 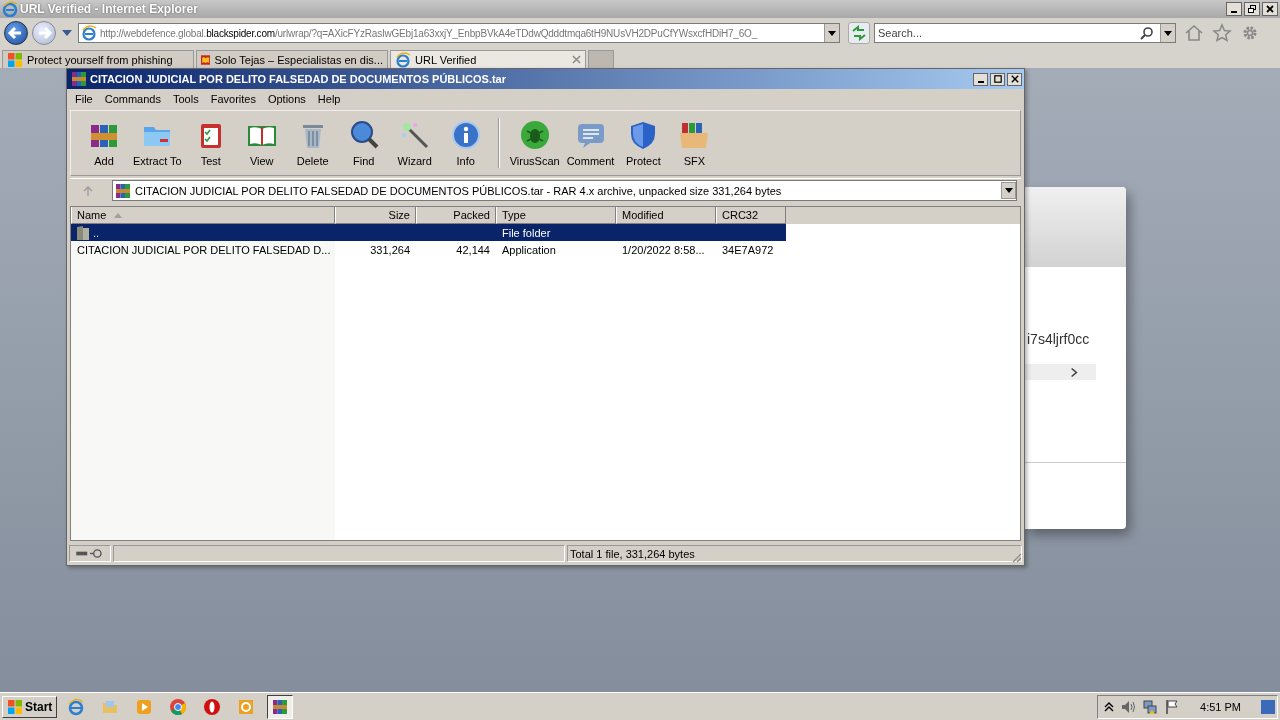 I want to click on flag-icon, so click(x=1172, y=706).